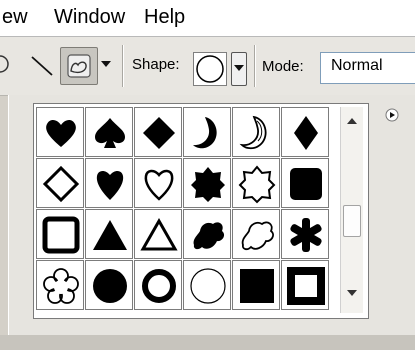  I want to click on shape-cell-ring, so click(158, 285).